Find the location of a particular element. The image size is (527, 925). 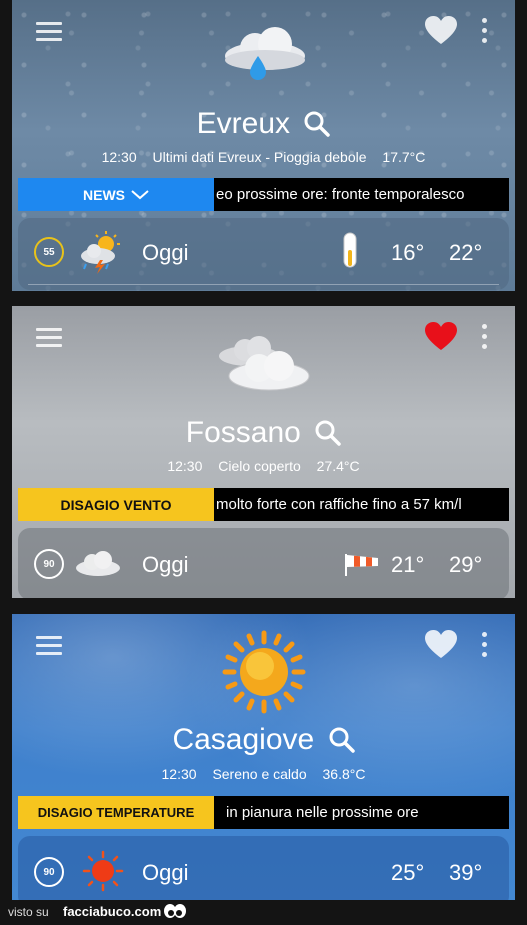

windsock-icon is located at coordinates (361, 565).